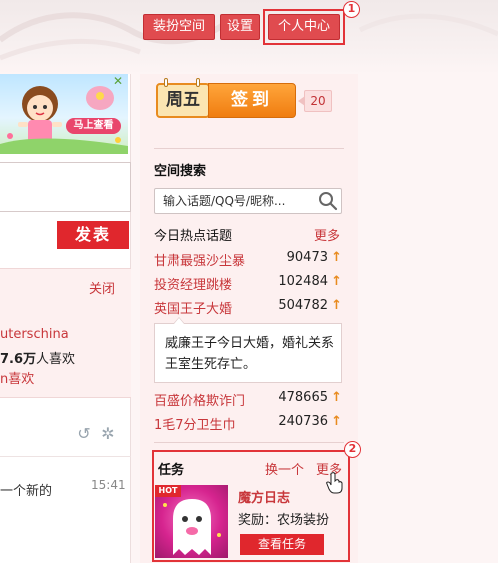 The height and width of the screenshot is (563, 498). What do you see at coordinates (18, 359) in the screenshot?
I see `card-likes-number: 7.6万` at bounding box center [18, 359].